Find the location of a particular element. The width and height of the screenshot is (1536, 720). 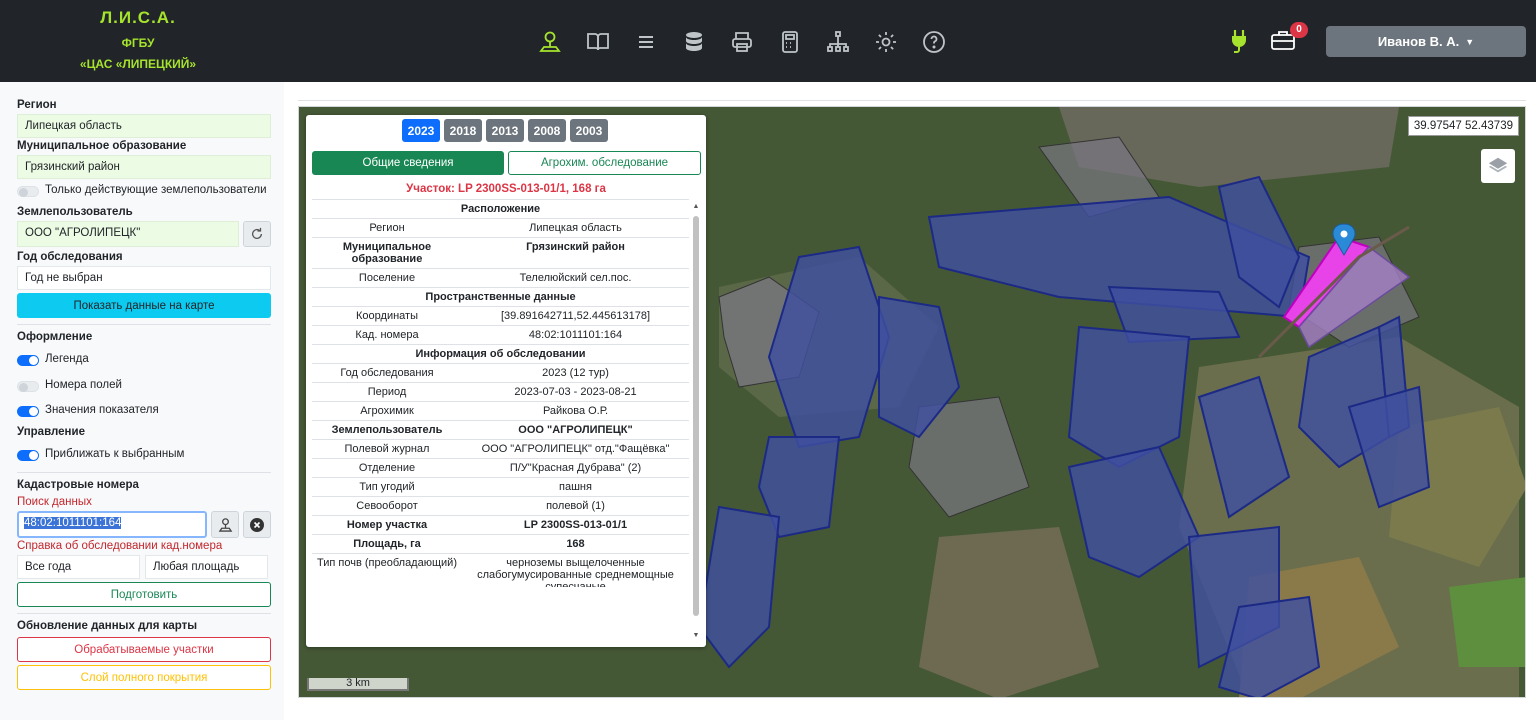

brand-title: Л.И.С.А. is located at coordinates (138, 17).